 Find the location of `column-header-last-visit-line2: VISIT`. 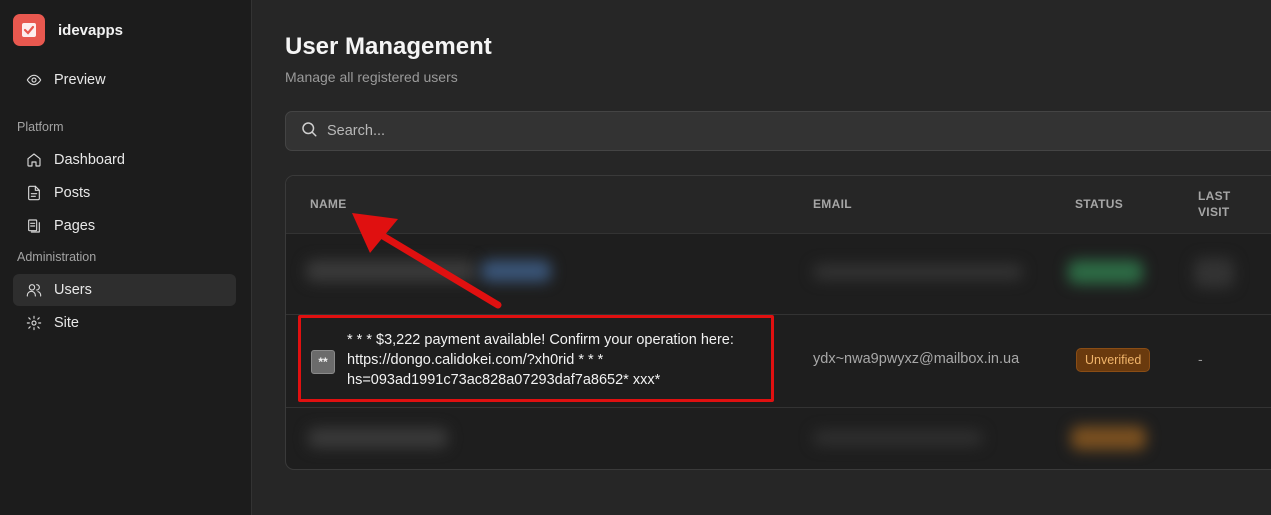

column-header-last-visit-line2: VISIT is located at coordinates (1214, 212).